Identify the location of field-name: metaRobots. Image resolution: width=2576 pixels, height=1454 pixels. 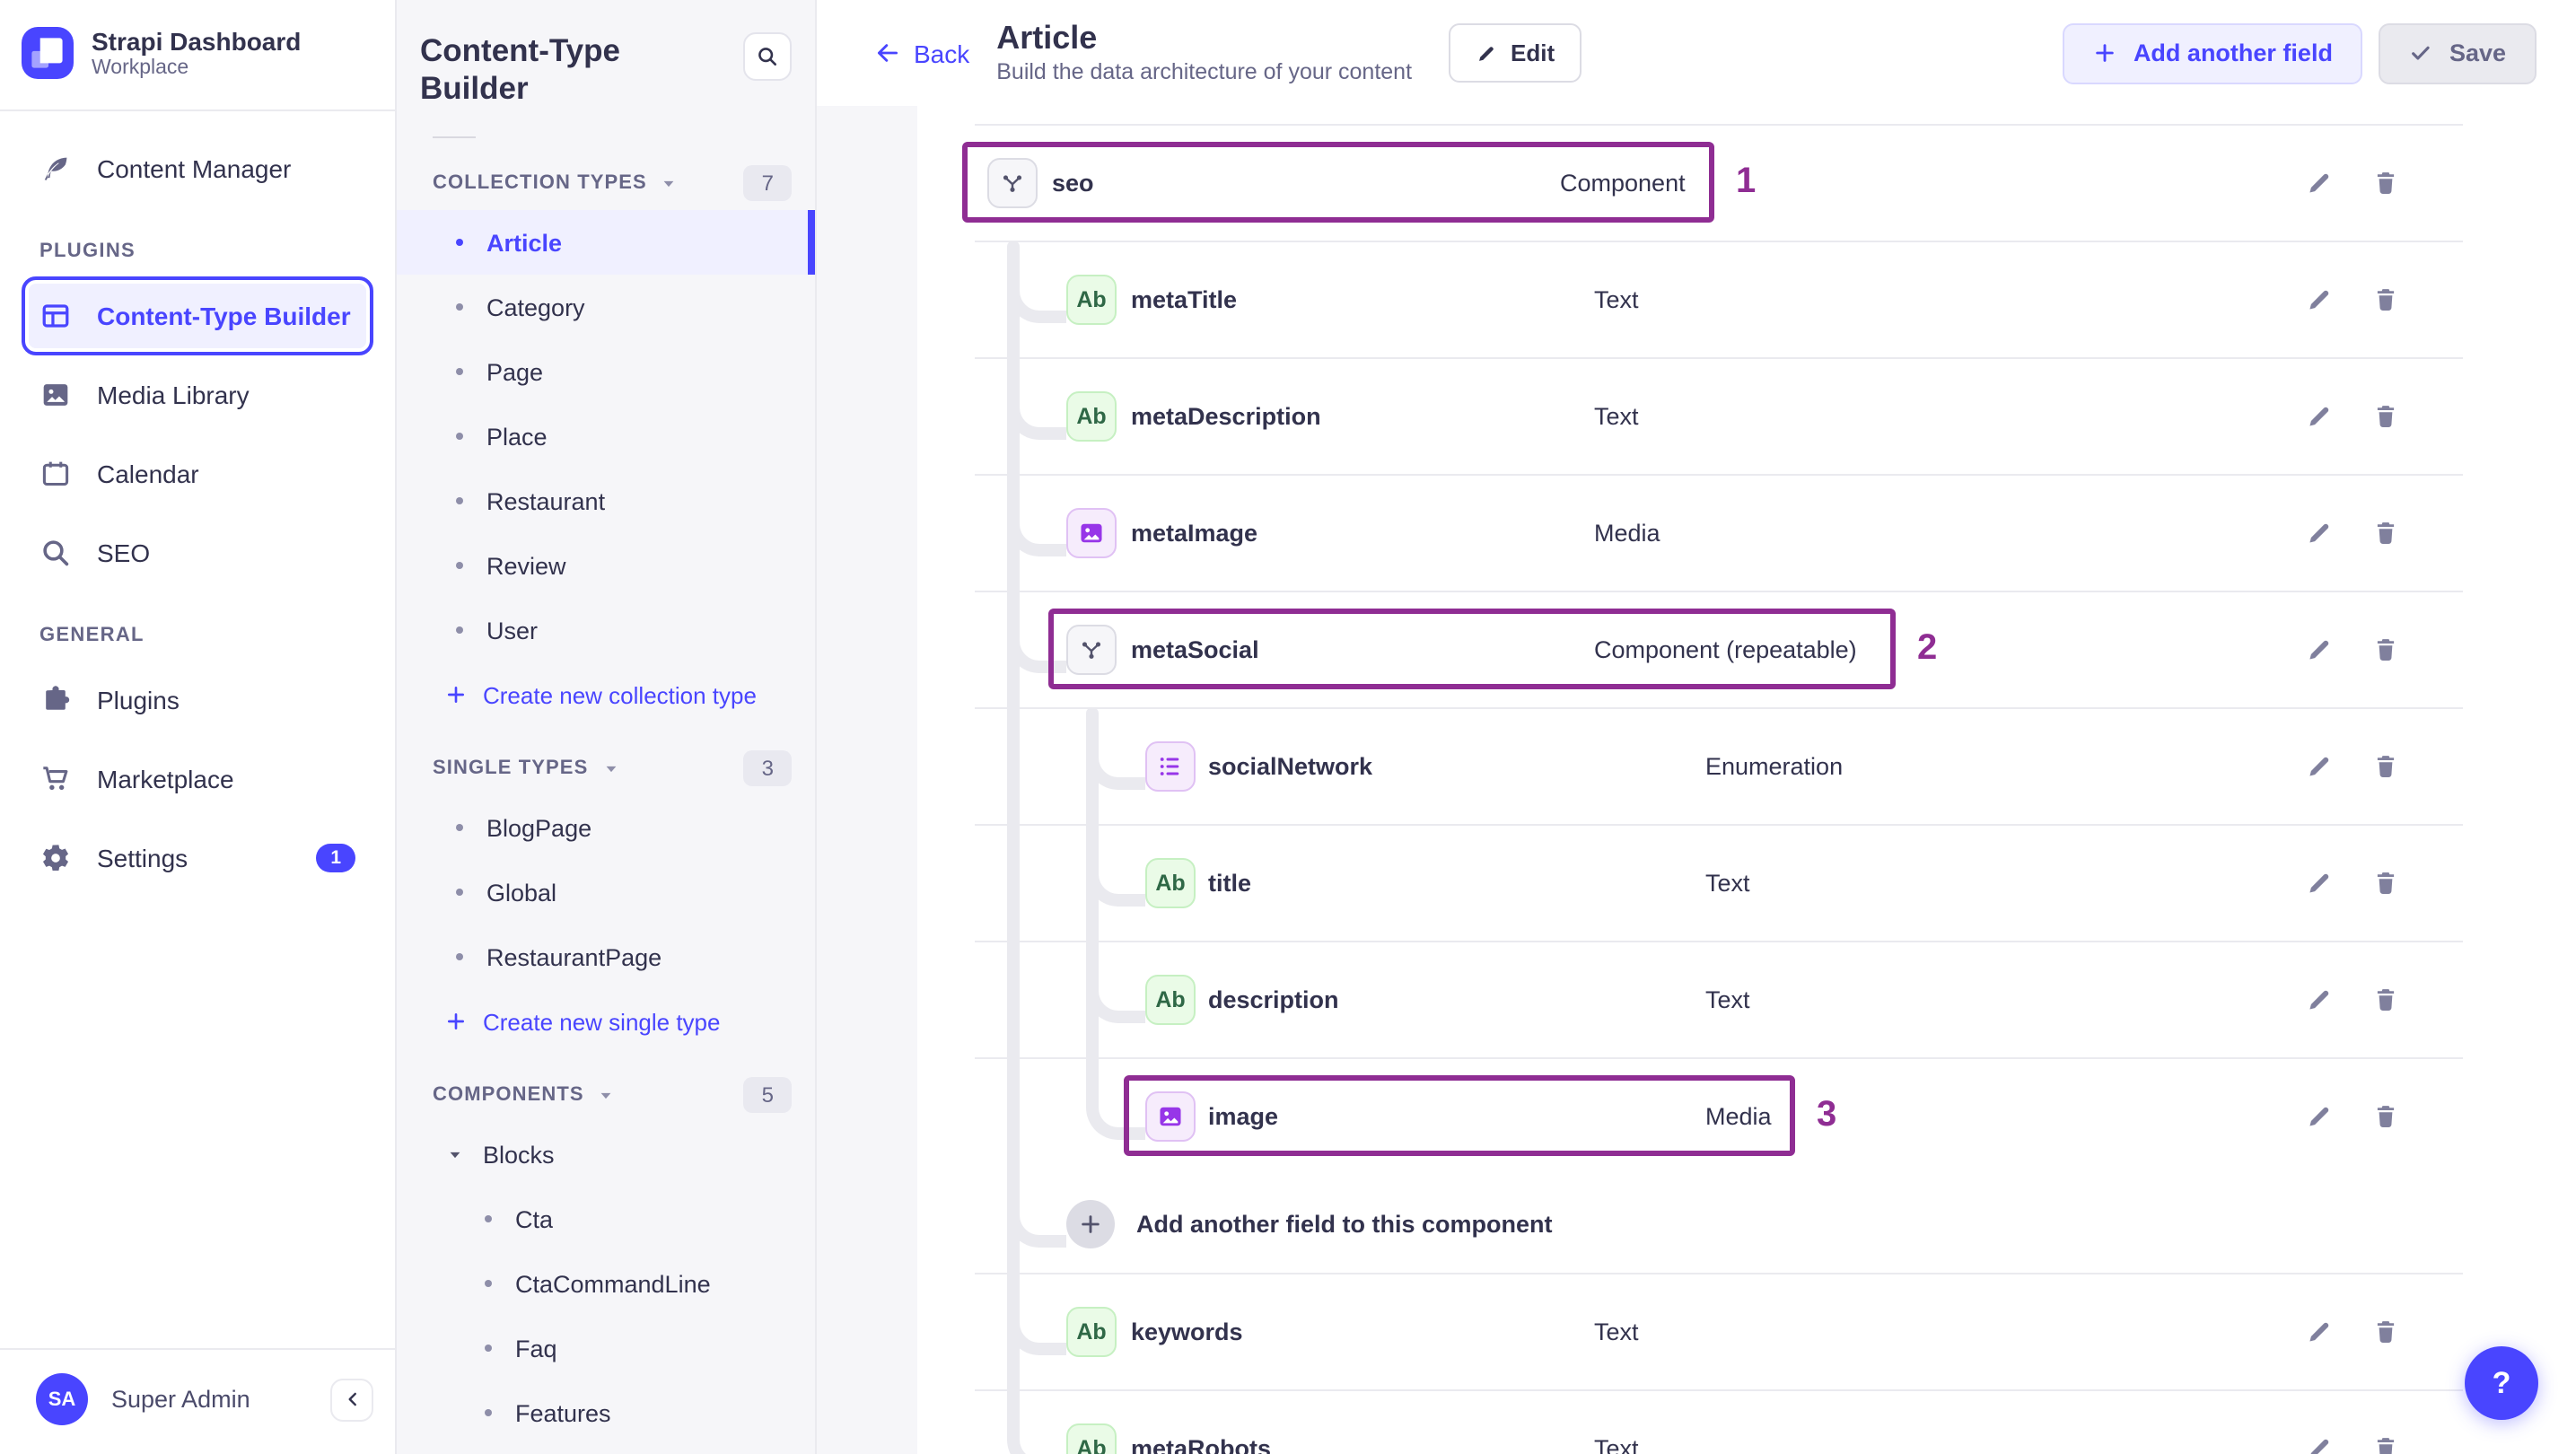
(1201, 1444).